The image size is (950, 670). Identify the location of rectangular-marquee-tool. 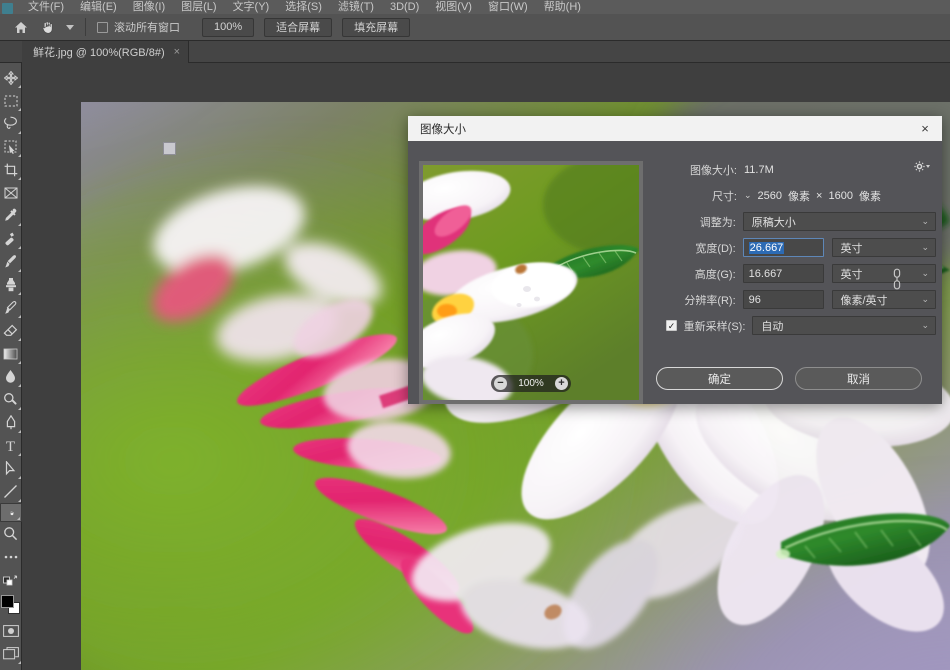
(11, 100).